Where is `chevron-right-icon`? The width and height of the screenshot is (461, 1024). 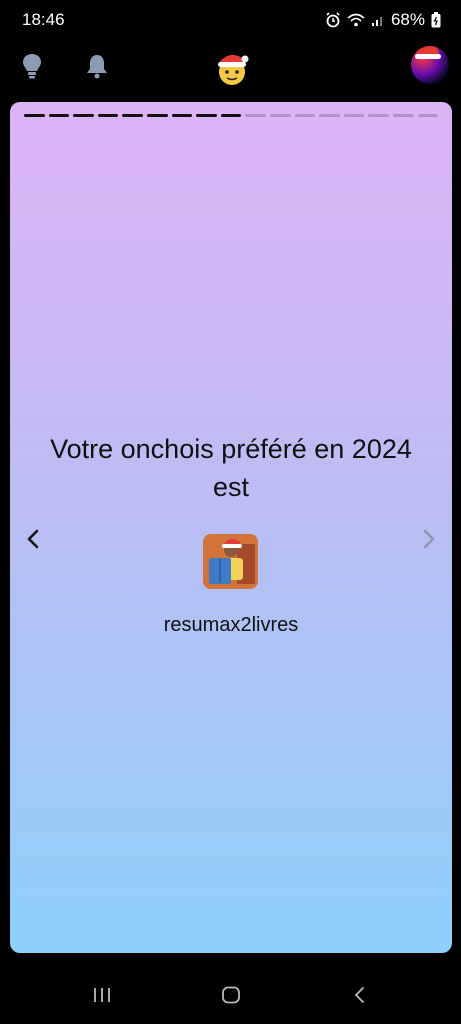 chevron-right-icon is located at coordinates (429, 539).